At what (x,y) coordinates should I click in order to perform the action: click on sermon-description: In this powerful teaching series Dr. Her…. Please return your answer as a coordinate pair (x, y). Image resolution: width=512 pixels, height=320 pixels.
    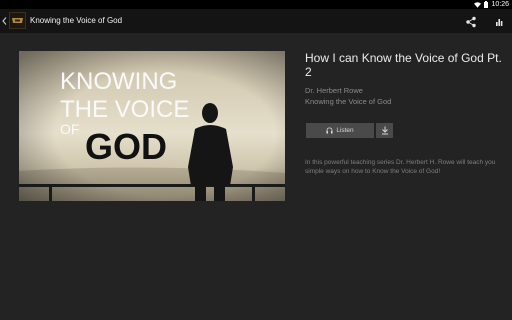
    Looking at the image, I should click on (400, 167).